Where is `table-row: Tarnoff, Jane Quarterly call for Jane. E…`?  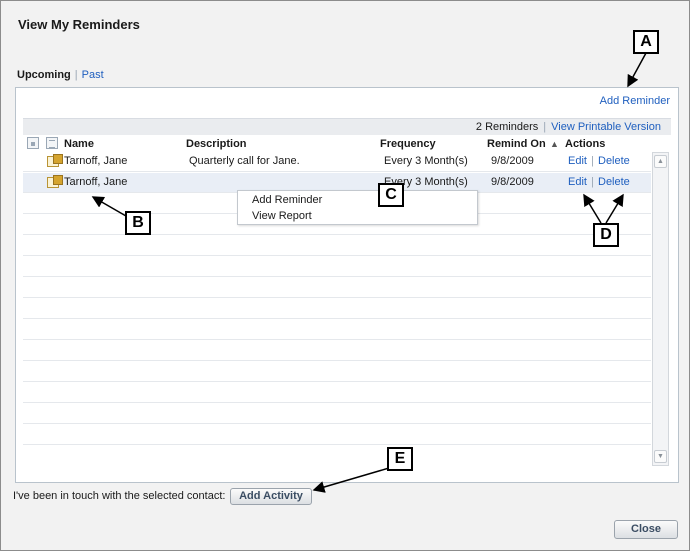 table-row: Tarnoff, Jane Quarterly call for Jane. E… is located at coordinates (337, 162).